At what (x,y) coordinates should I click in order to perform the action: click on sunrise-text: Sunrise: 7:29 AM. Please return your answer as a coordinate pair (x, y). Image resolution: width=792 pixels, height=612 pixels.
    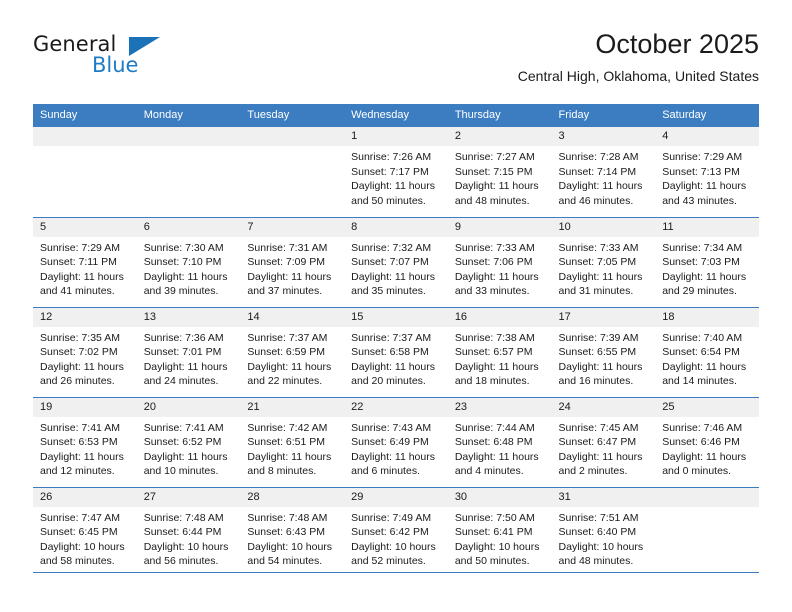
    Looking at the image, I should click on (80, 247).